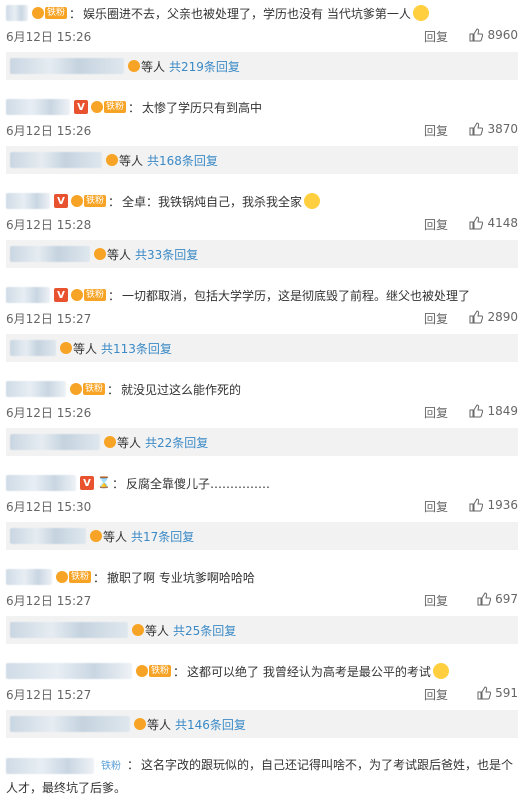 Image resolution: width=524 pixels, height=806 pixels. Describe the element at coordinates (136, 348) in the screenshot. I see `reply-count-link: 共113条回复` at that location.